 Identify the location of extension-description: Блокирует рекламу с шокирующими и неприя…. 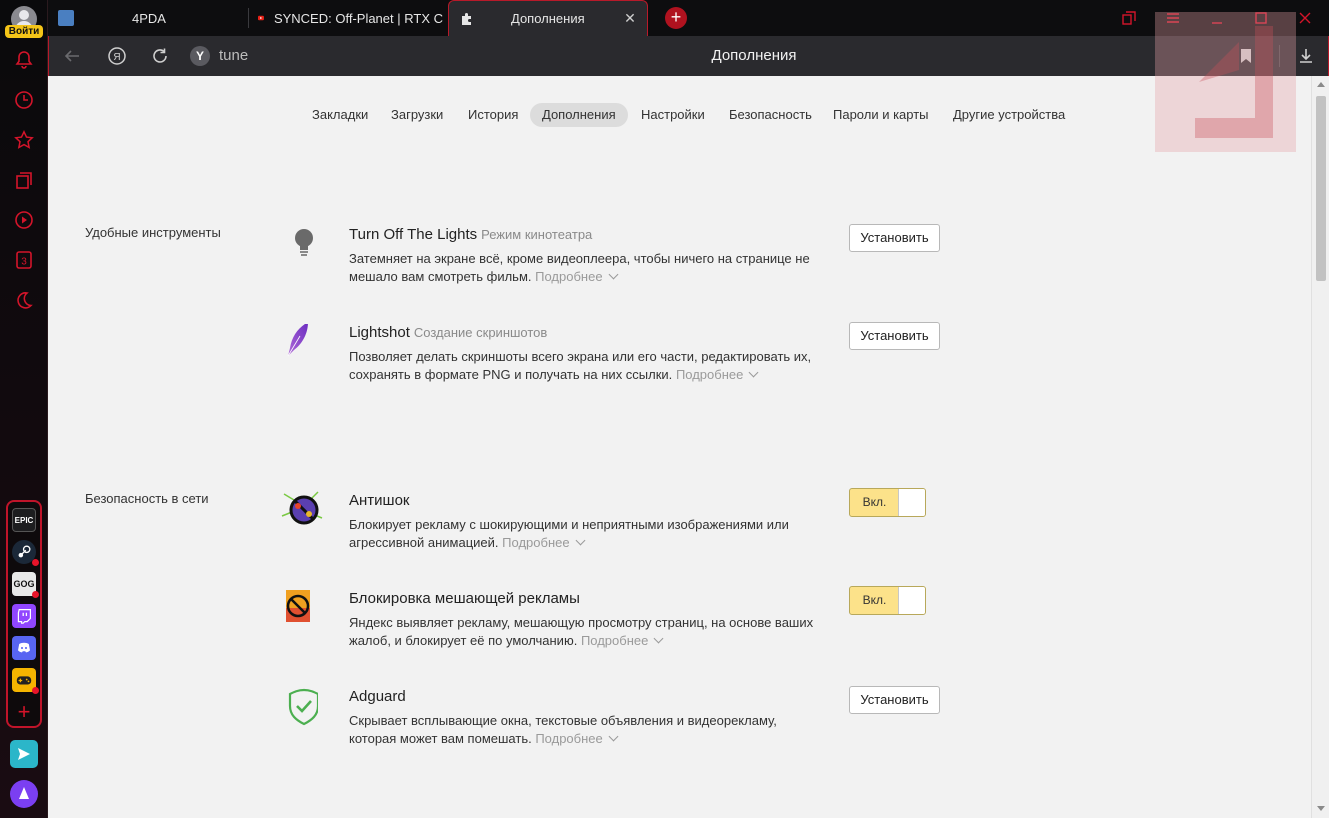
(569, 524).